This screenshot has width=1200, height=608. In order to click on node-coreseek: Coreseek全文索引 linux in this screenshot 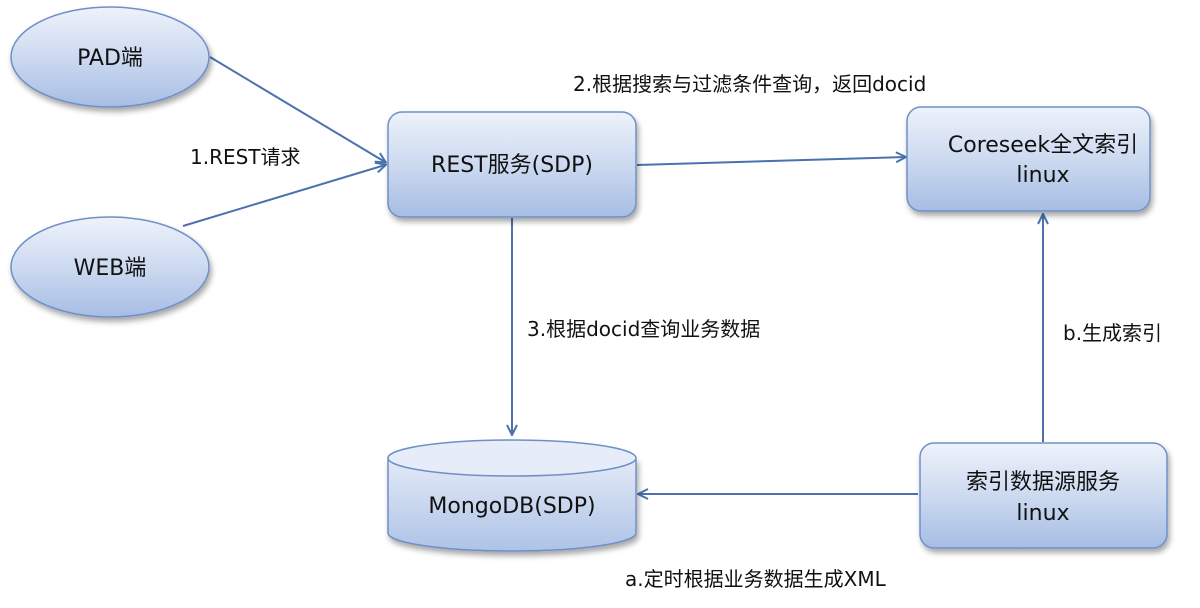, I will do `click(1028, 159)`.